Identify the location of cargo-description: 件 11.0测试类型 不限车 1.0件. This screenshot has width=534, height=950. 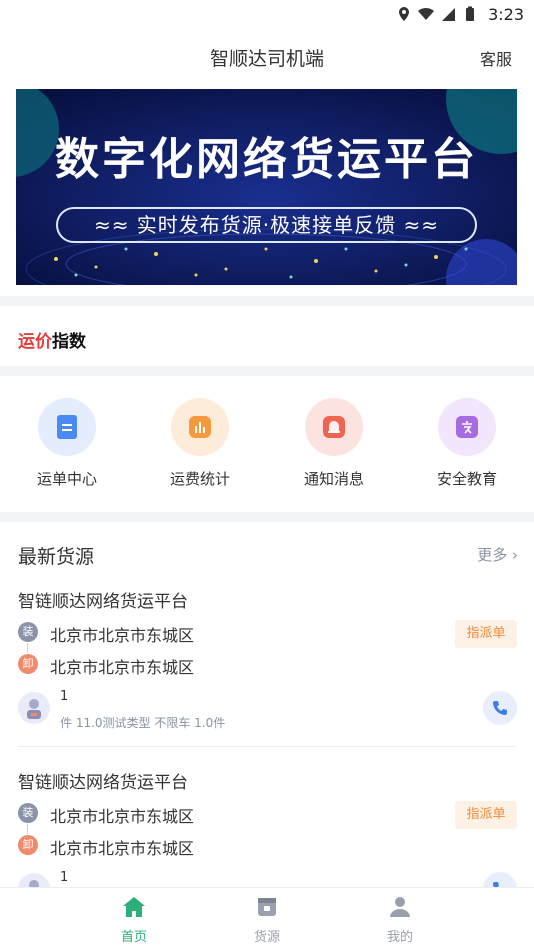
(143, 723).